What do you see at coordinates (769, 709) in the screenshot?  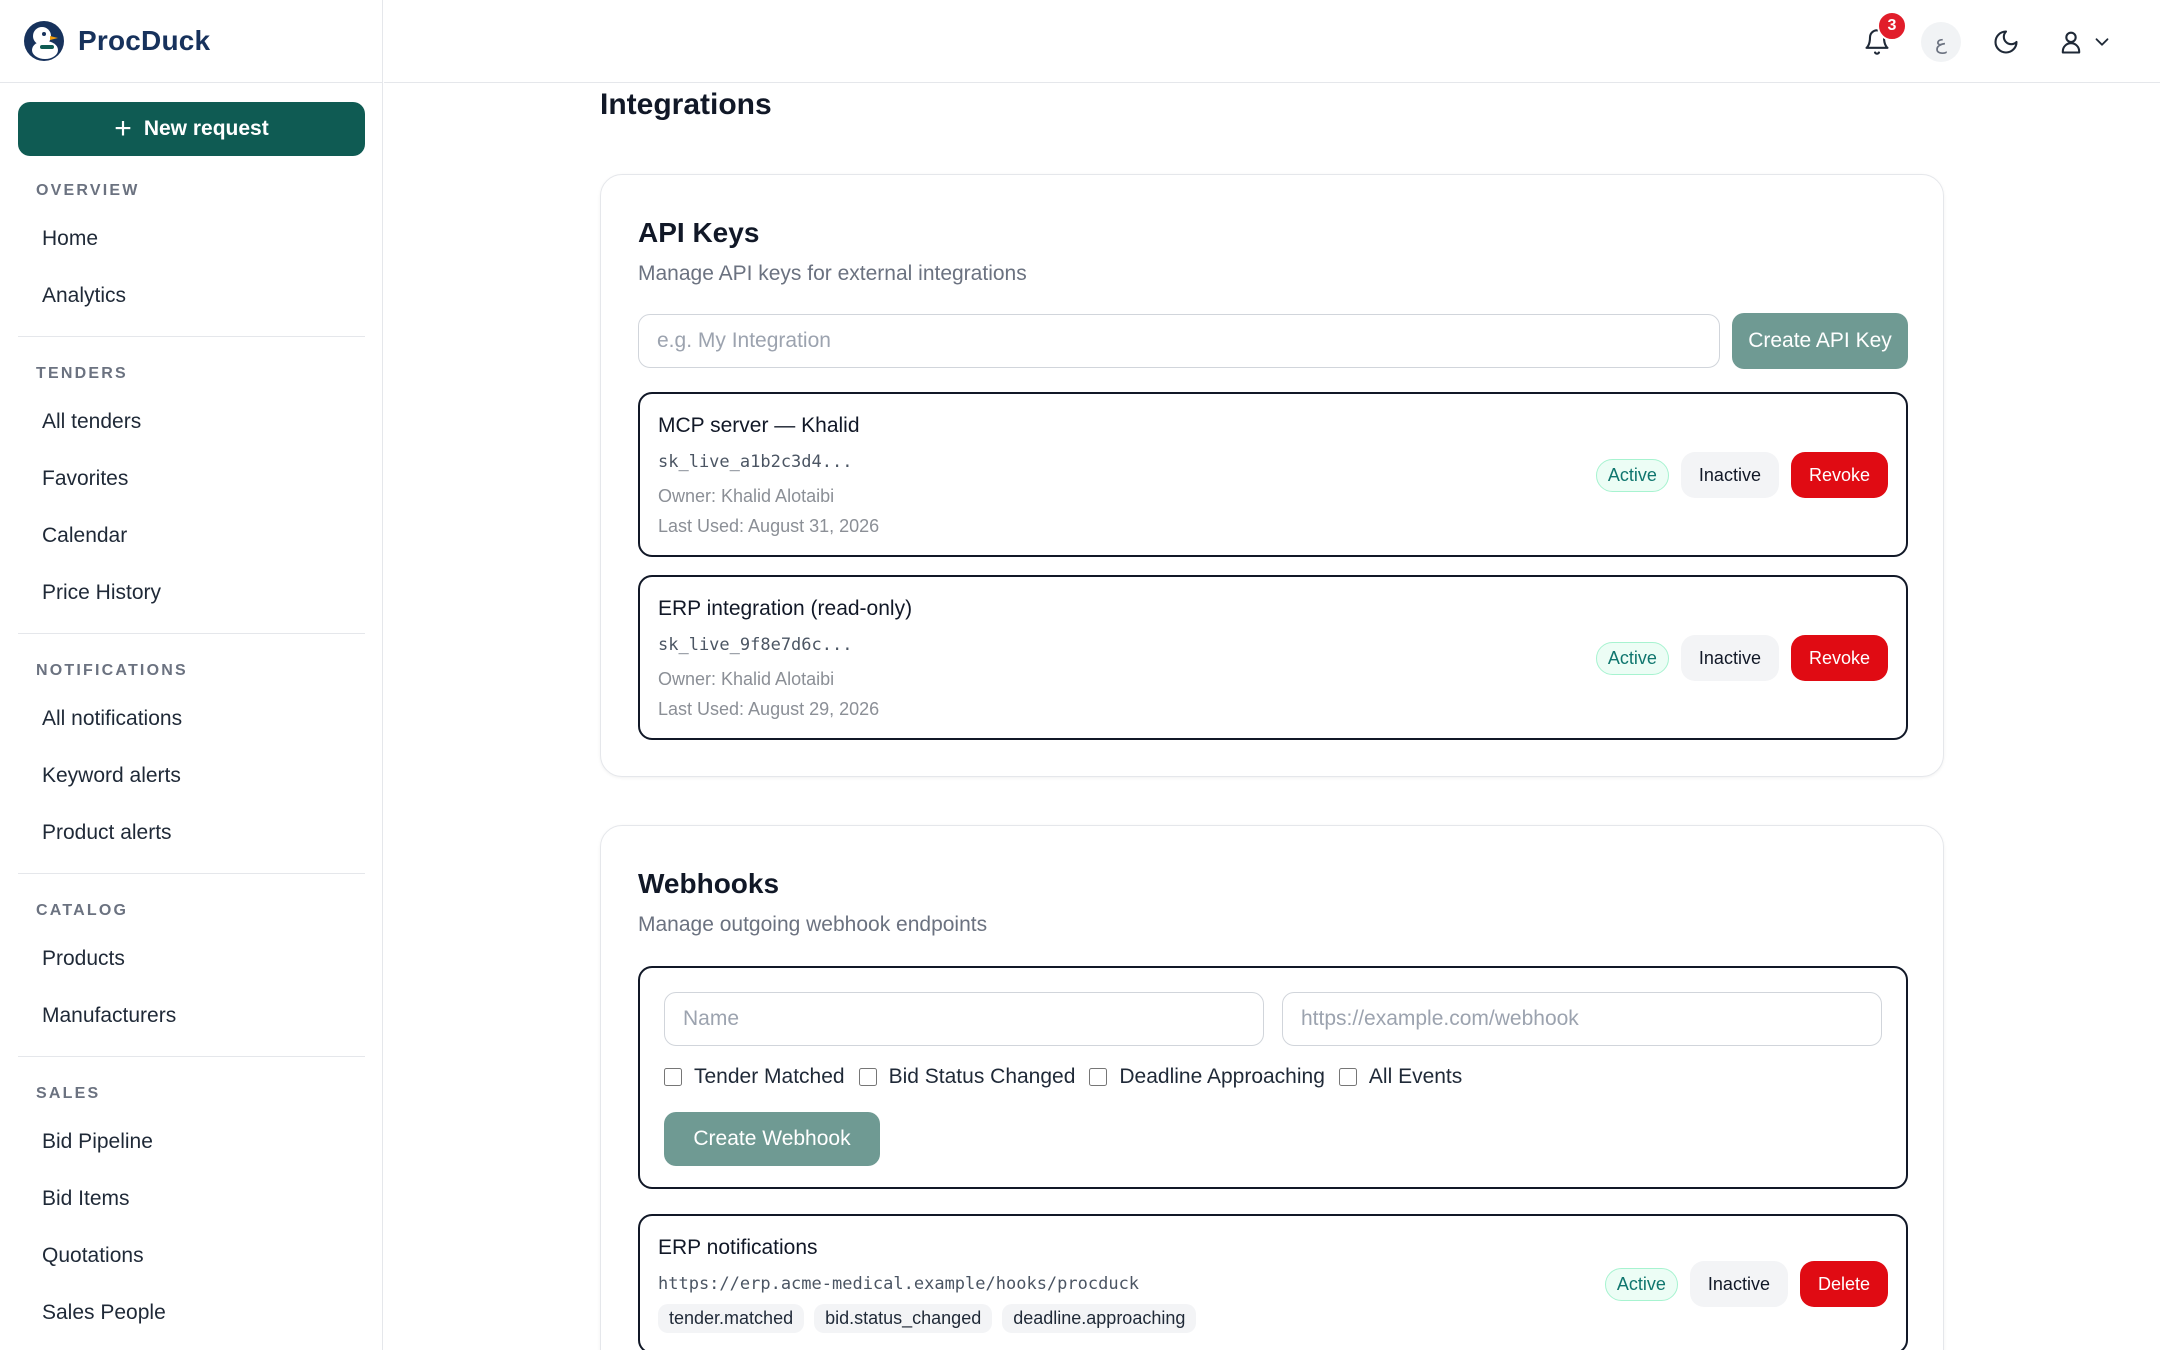 I see `api-key-last-used: Last Used: August 29, 2026` at bounding box center [769, 709].